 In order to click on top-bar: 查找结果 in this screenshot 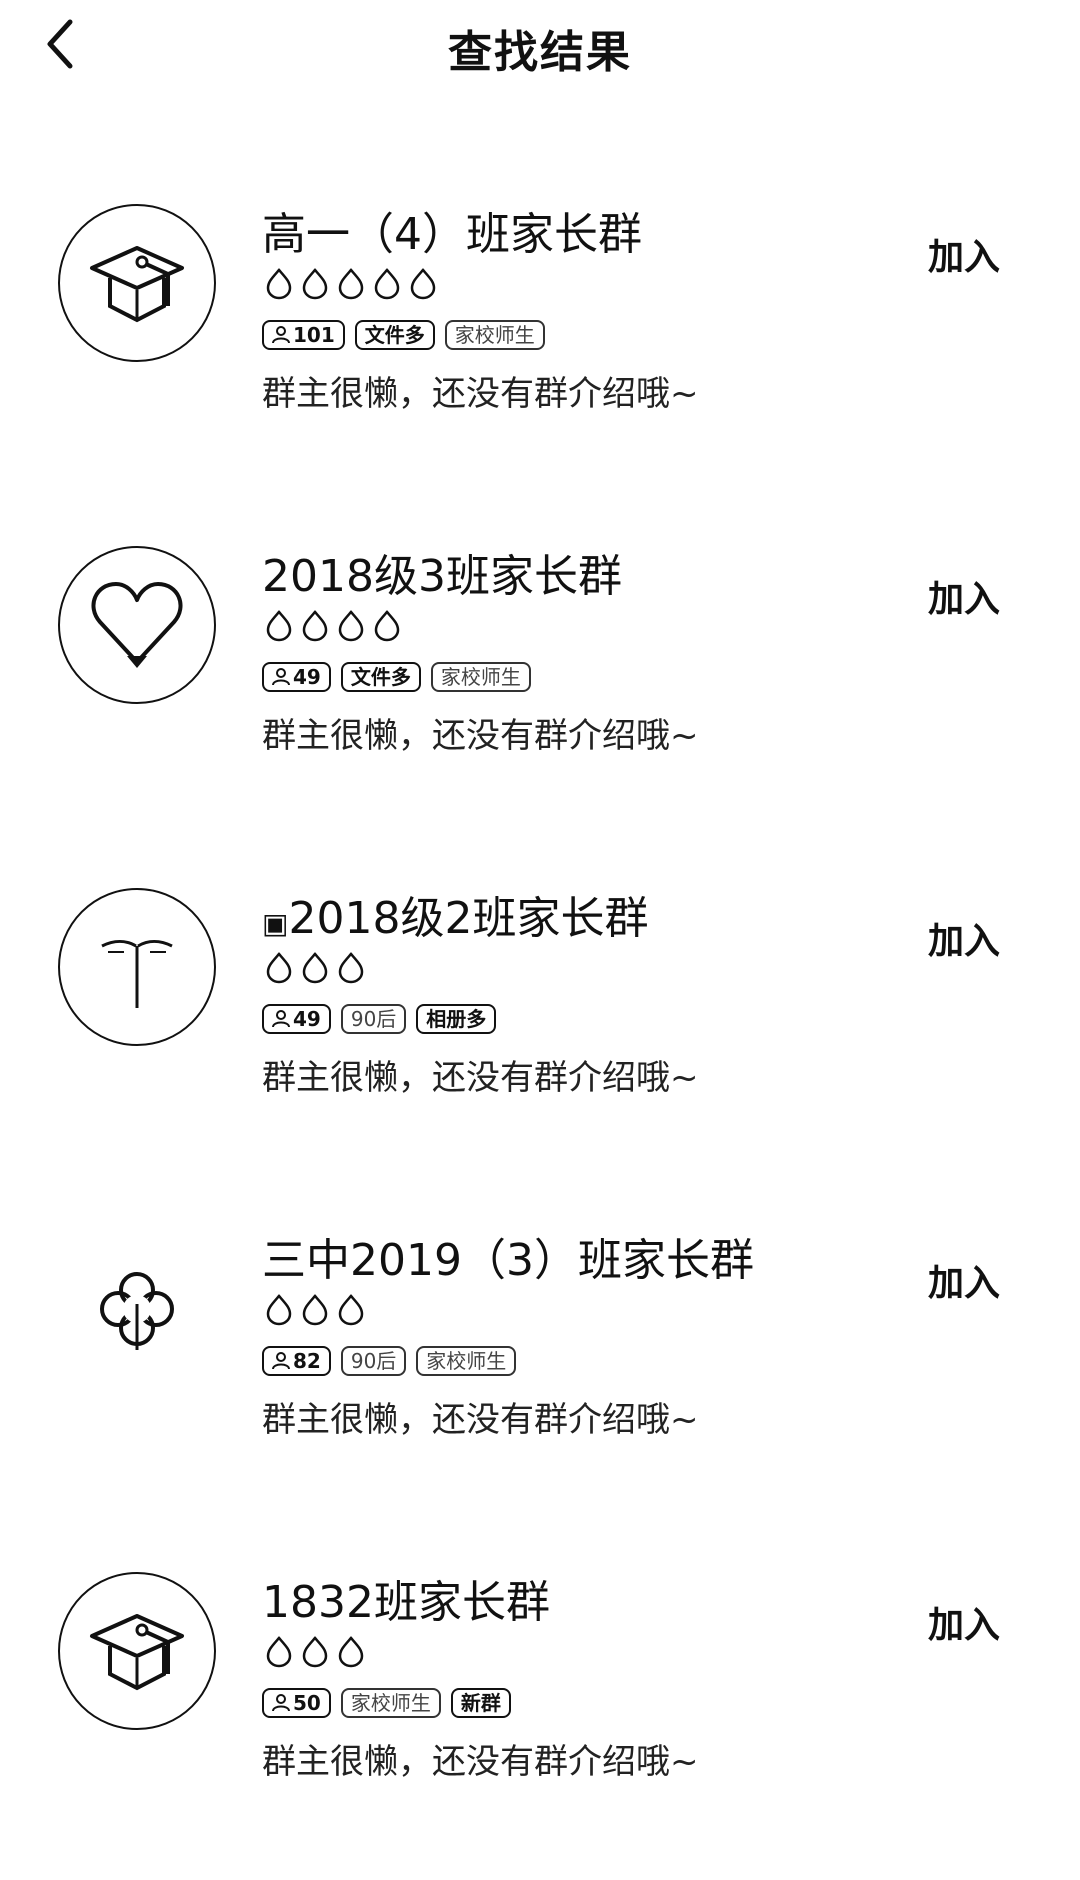, I will do `click(540, 45)`.